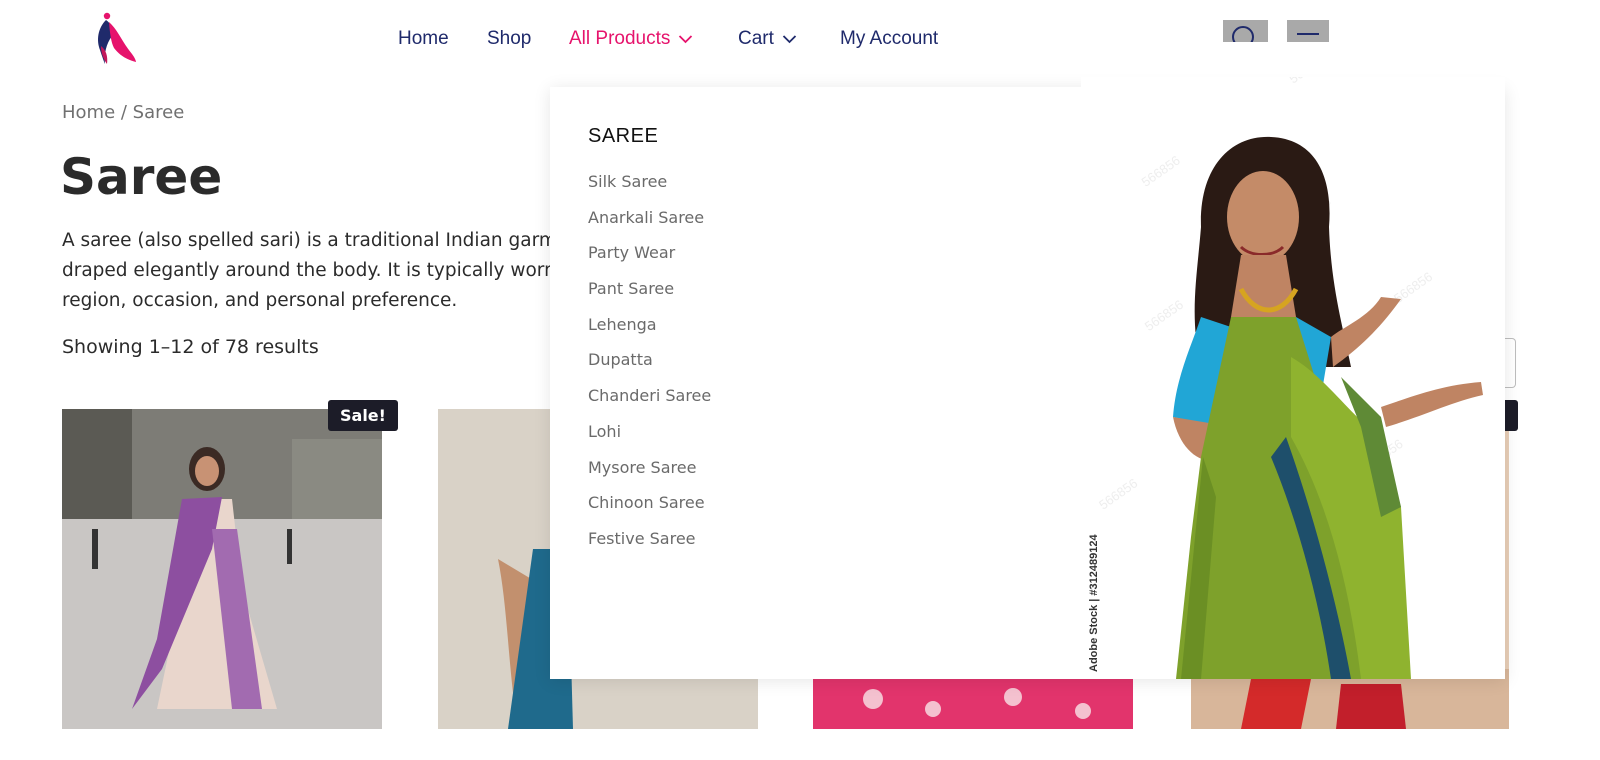  I want to click on breadcrumb-home: Home, so click(88, 112).